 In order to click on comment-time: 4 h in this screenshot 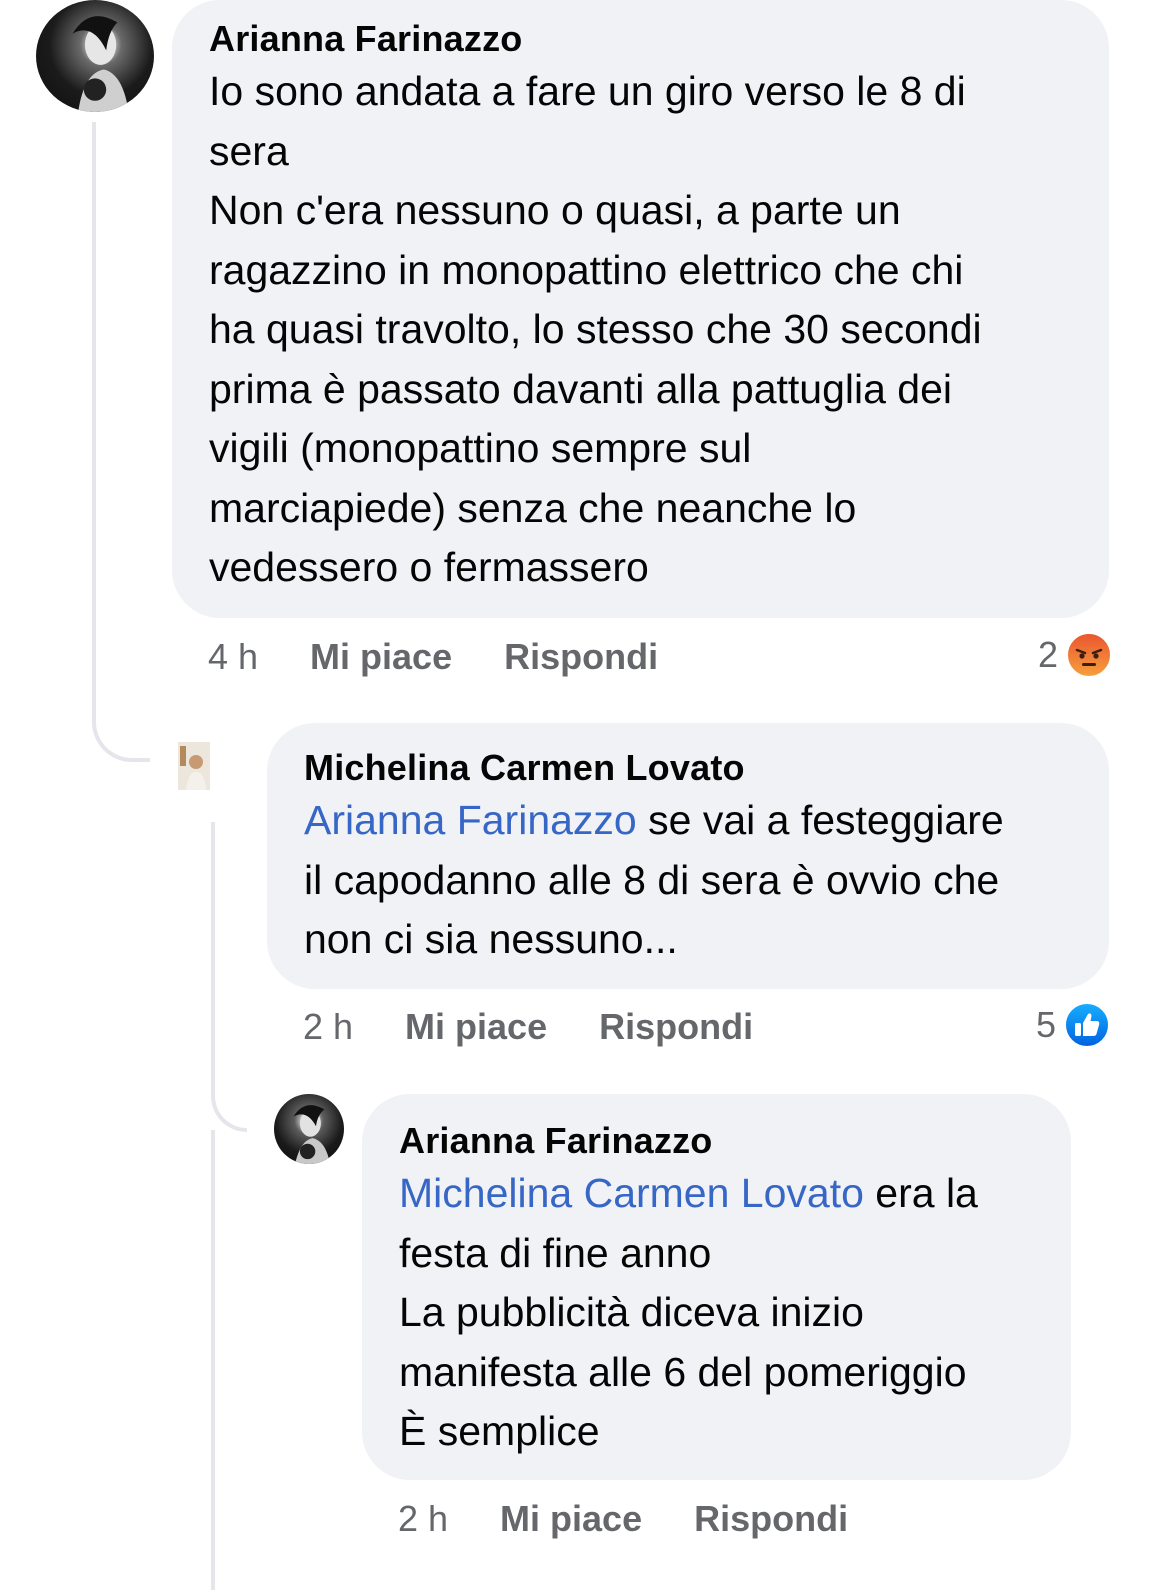, I will do `click(233, 657)`.